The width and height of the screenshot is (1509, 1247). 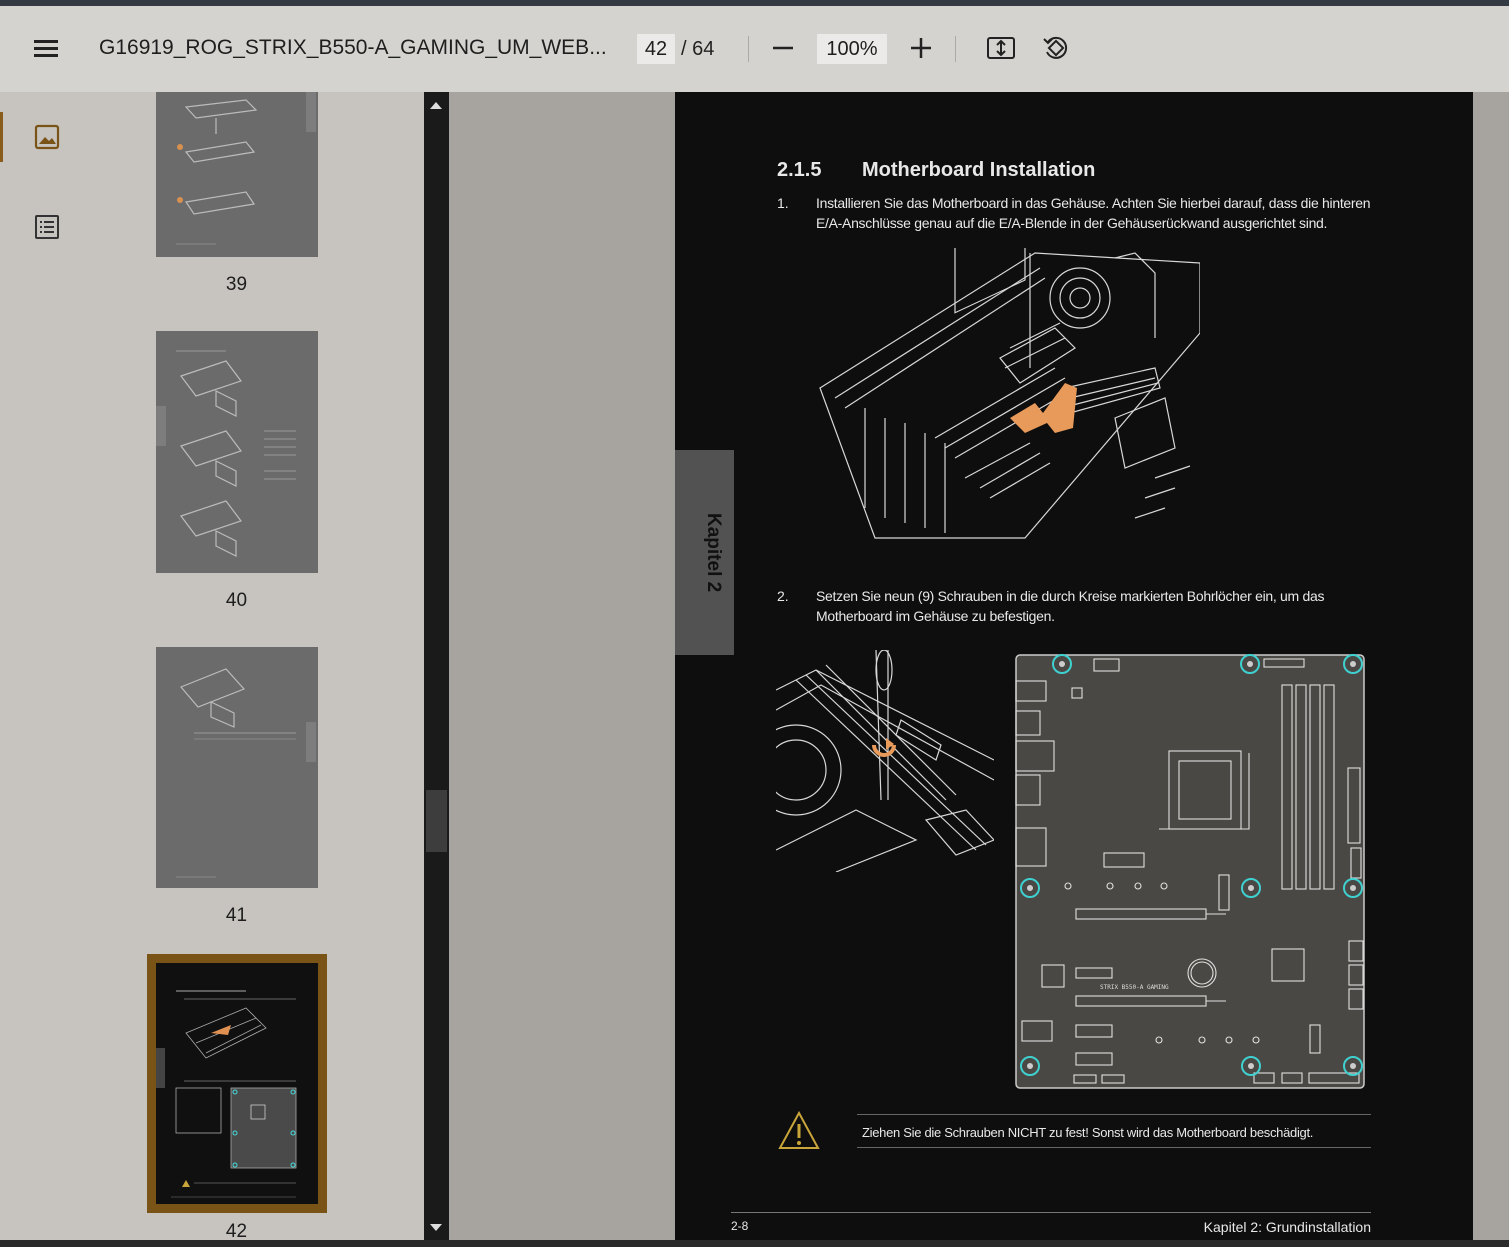 What do you see at coordinates (1, 137) in the screenshot?
I see `rail-active-indicator` at bounding box center [1, 137].